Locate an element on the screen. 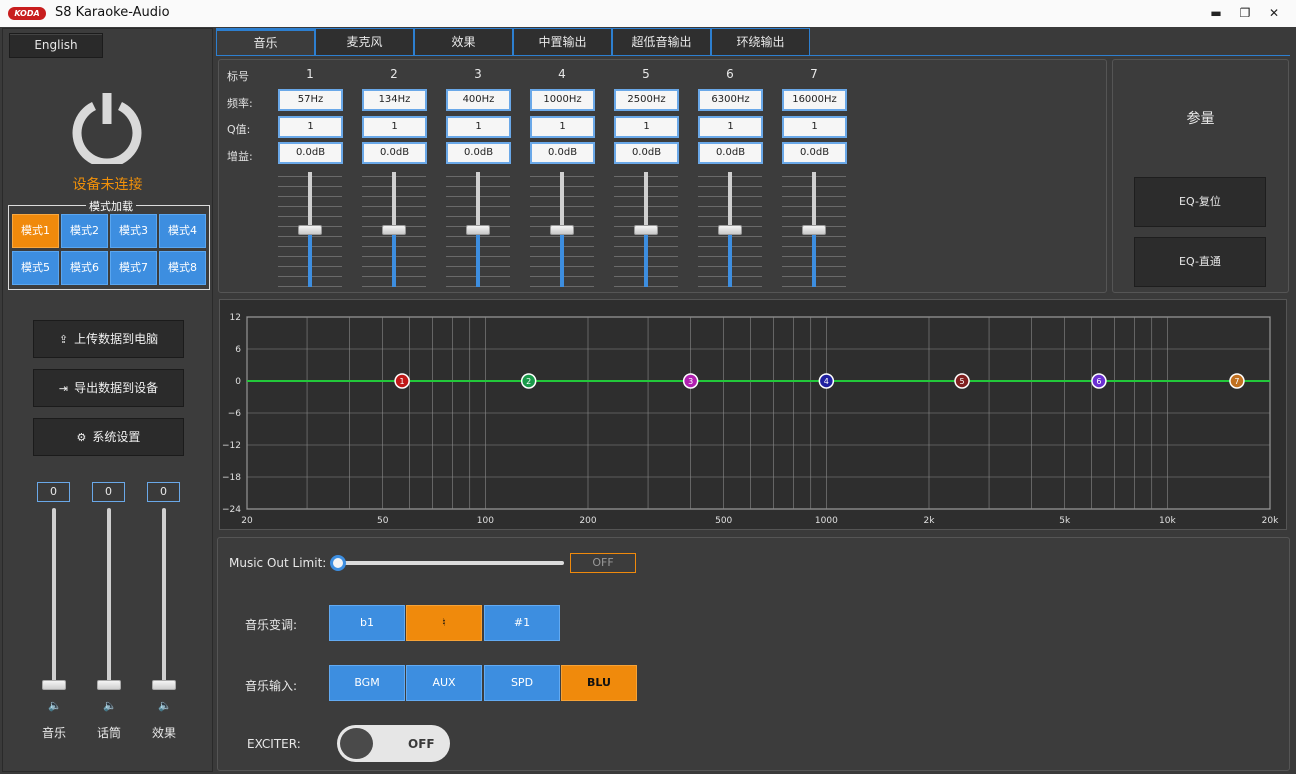 This screenshot has height=774, width=1296. input-button-3: SPD is located at coordinates (522, 683).